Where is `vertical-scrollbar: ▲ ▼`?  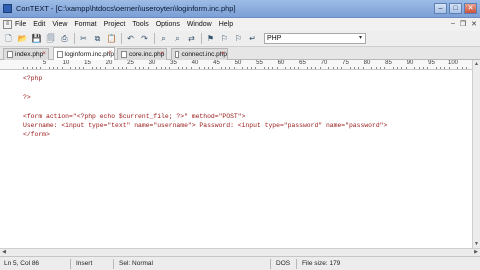 vertical-scrollbar: ▲ ▼ is located at coordinates (476, 154).